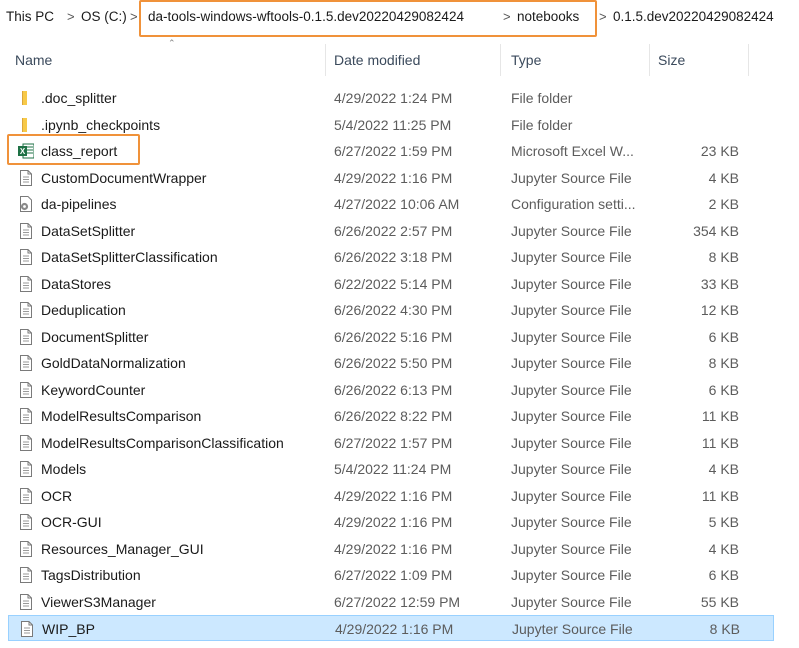 Image resolution: width=799 pixels, height=648 pixels. I want to click on column-header-name: Name, so click(33, 60).